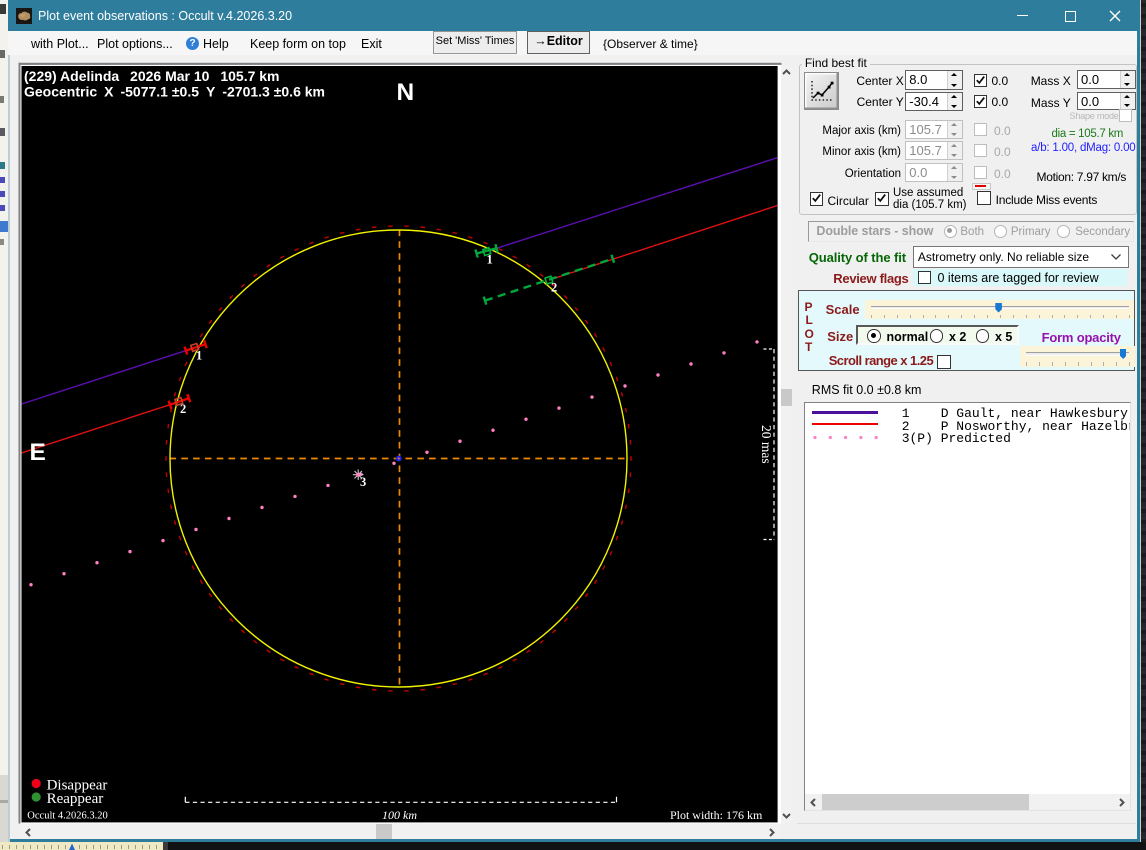 The width and height of the screenshot is (1146, 850). Describe the element at coordinates (75, 799) in the screenshot. I see `svg-text: Reappear` at that location.